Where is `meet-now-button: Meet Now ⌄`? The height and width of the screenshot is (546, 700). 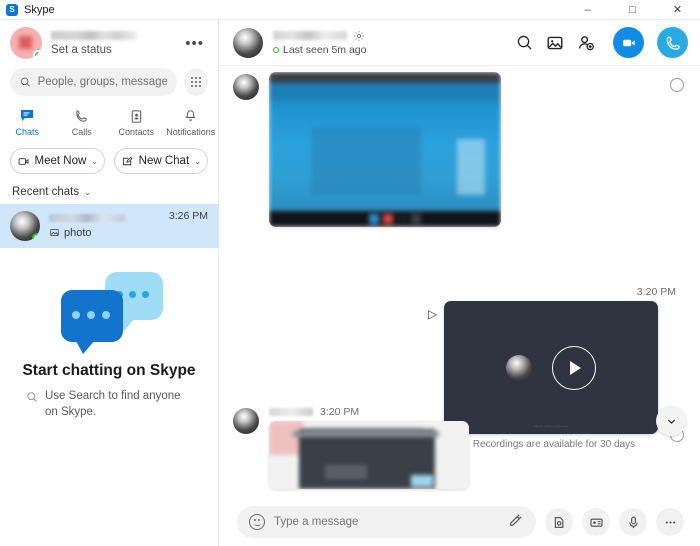 meet-now-button: Meet Now ⌄ is located at coordinates (57, 161).